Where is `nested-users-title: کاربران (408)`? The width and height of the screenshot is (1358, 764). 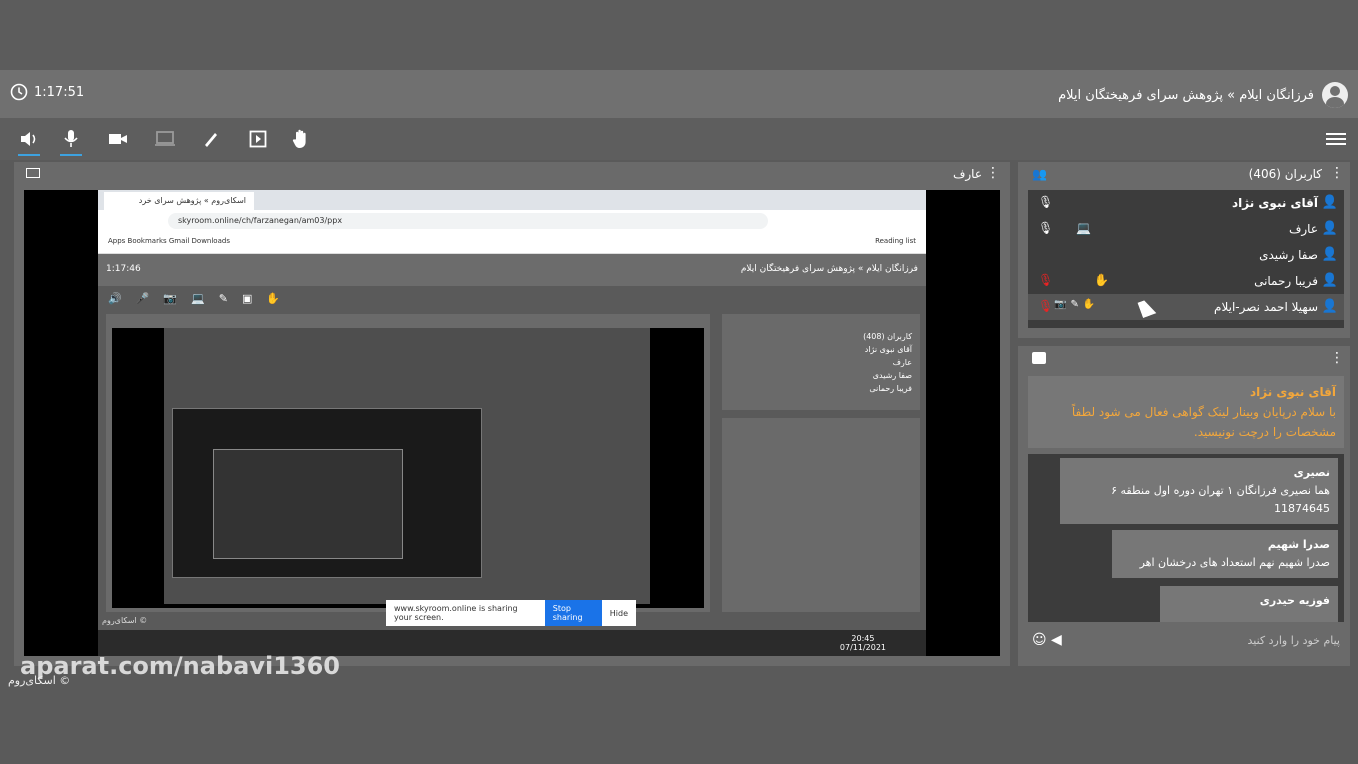
nested-users-title: کاربران (408) is located at coordinates (887, 336).